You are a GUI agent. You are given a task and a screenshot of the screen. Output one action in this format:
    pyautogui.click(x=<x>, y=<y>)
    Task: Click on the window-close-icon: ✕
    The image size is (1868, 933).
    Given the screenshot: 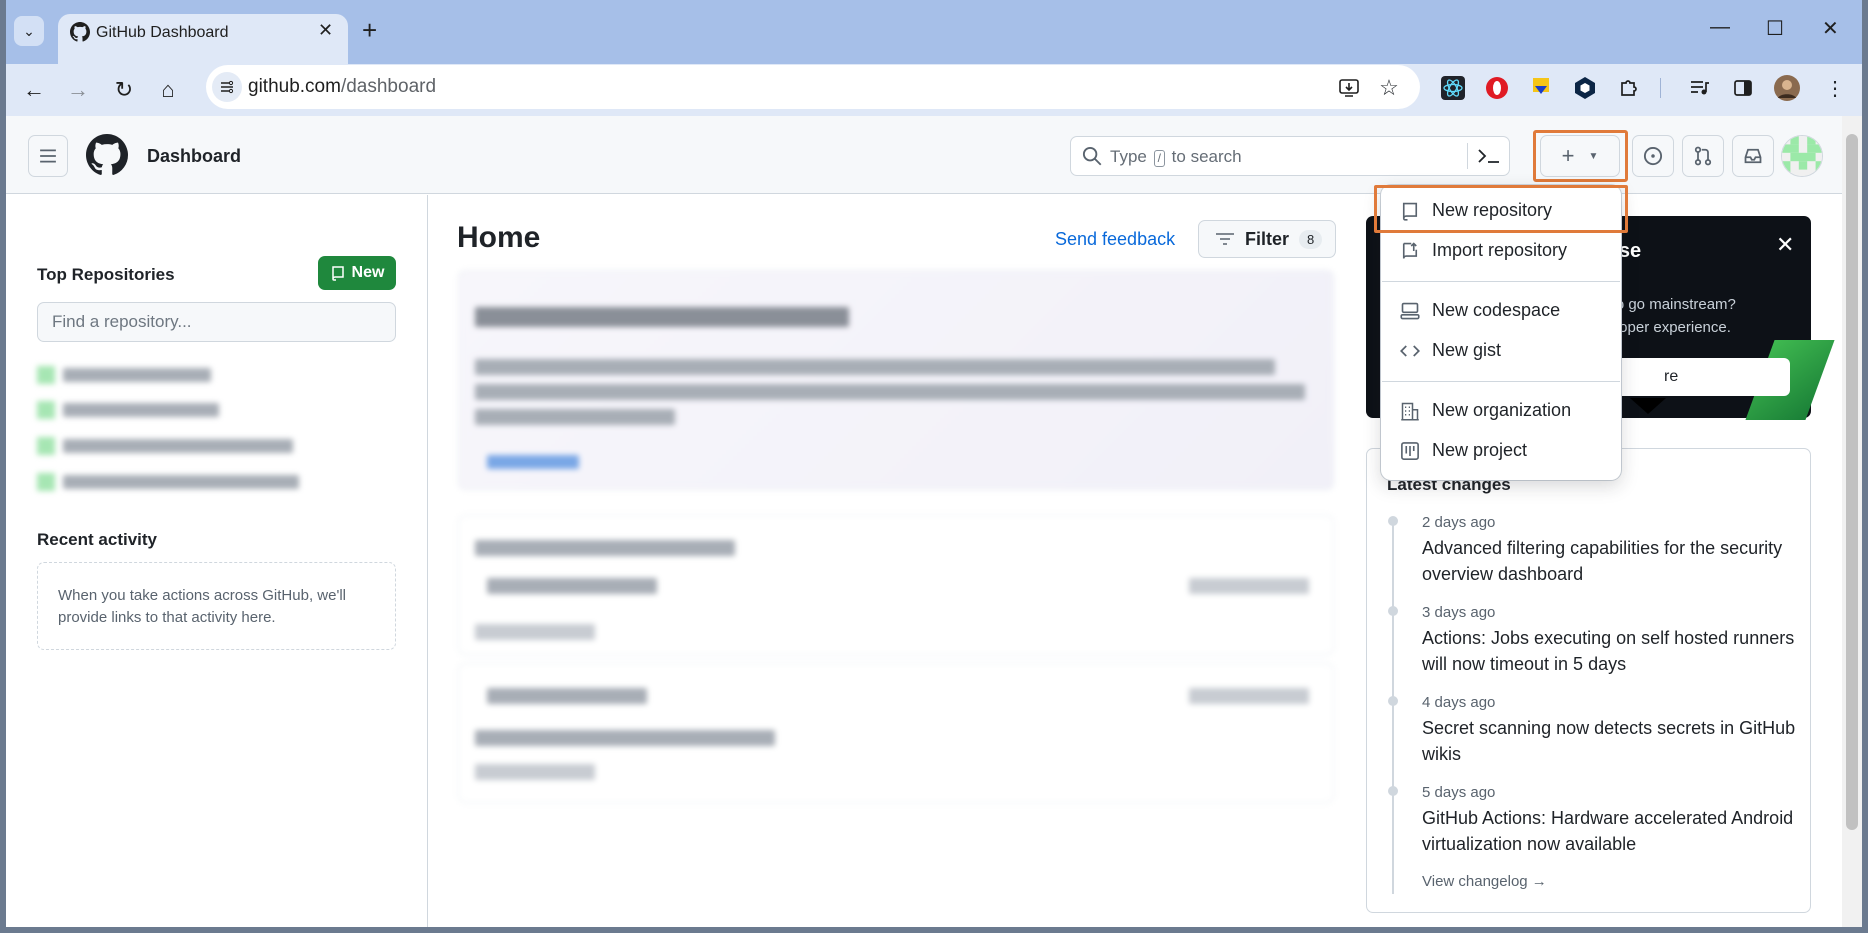 What is the action you would take?
    pyautogui.click(x=1830, y=28)
    